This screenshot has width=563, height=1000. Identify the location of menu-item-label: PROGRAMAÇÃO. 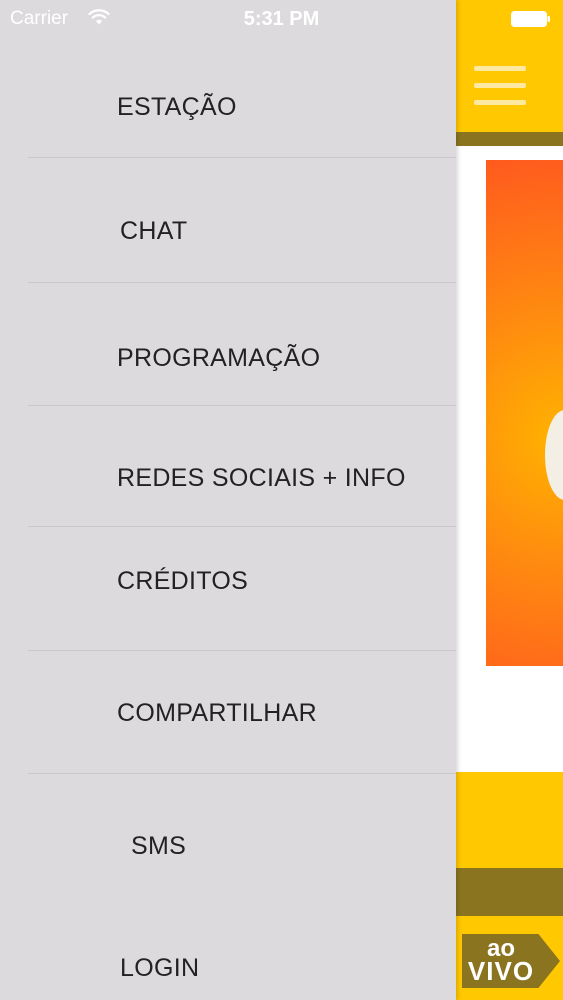
(219, 358).